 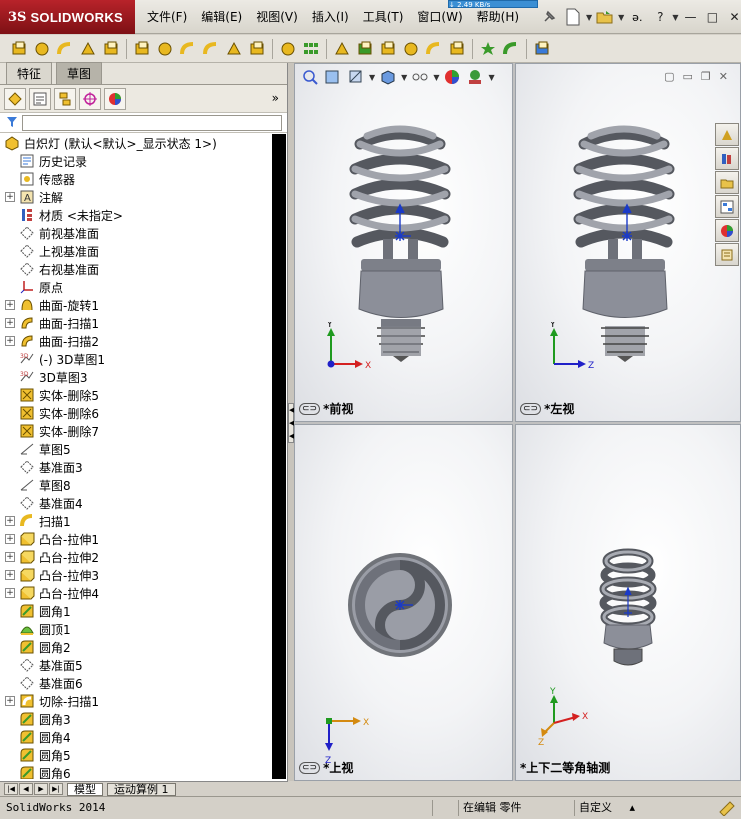 I want to click on tree-item: 圆角3, so click(x=136, y=719).